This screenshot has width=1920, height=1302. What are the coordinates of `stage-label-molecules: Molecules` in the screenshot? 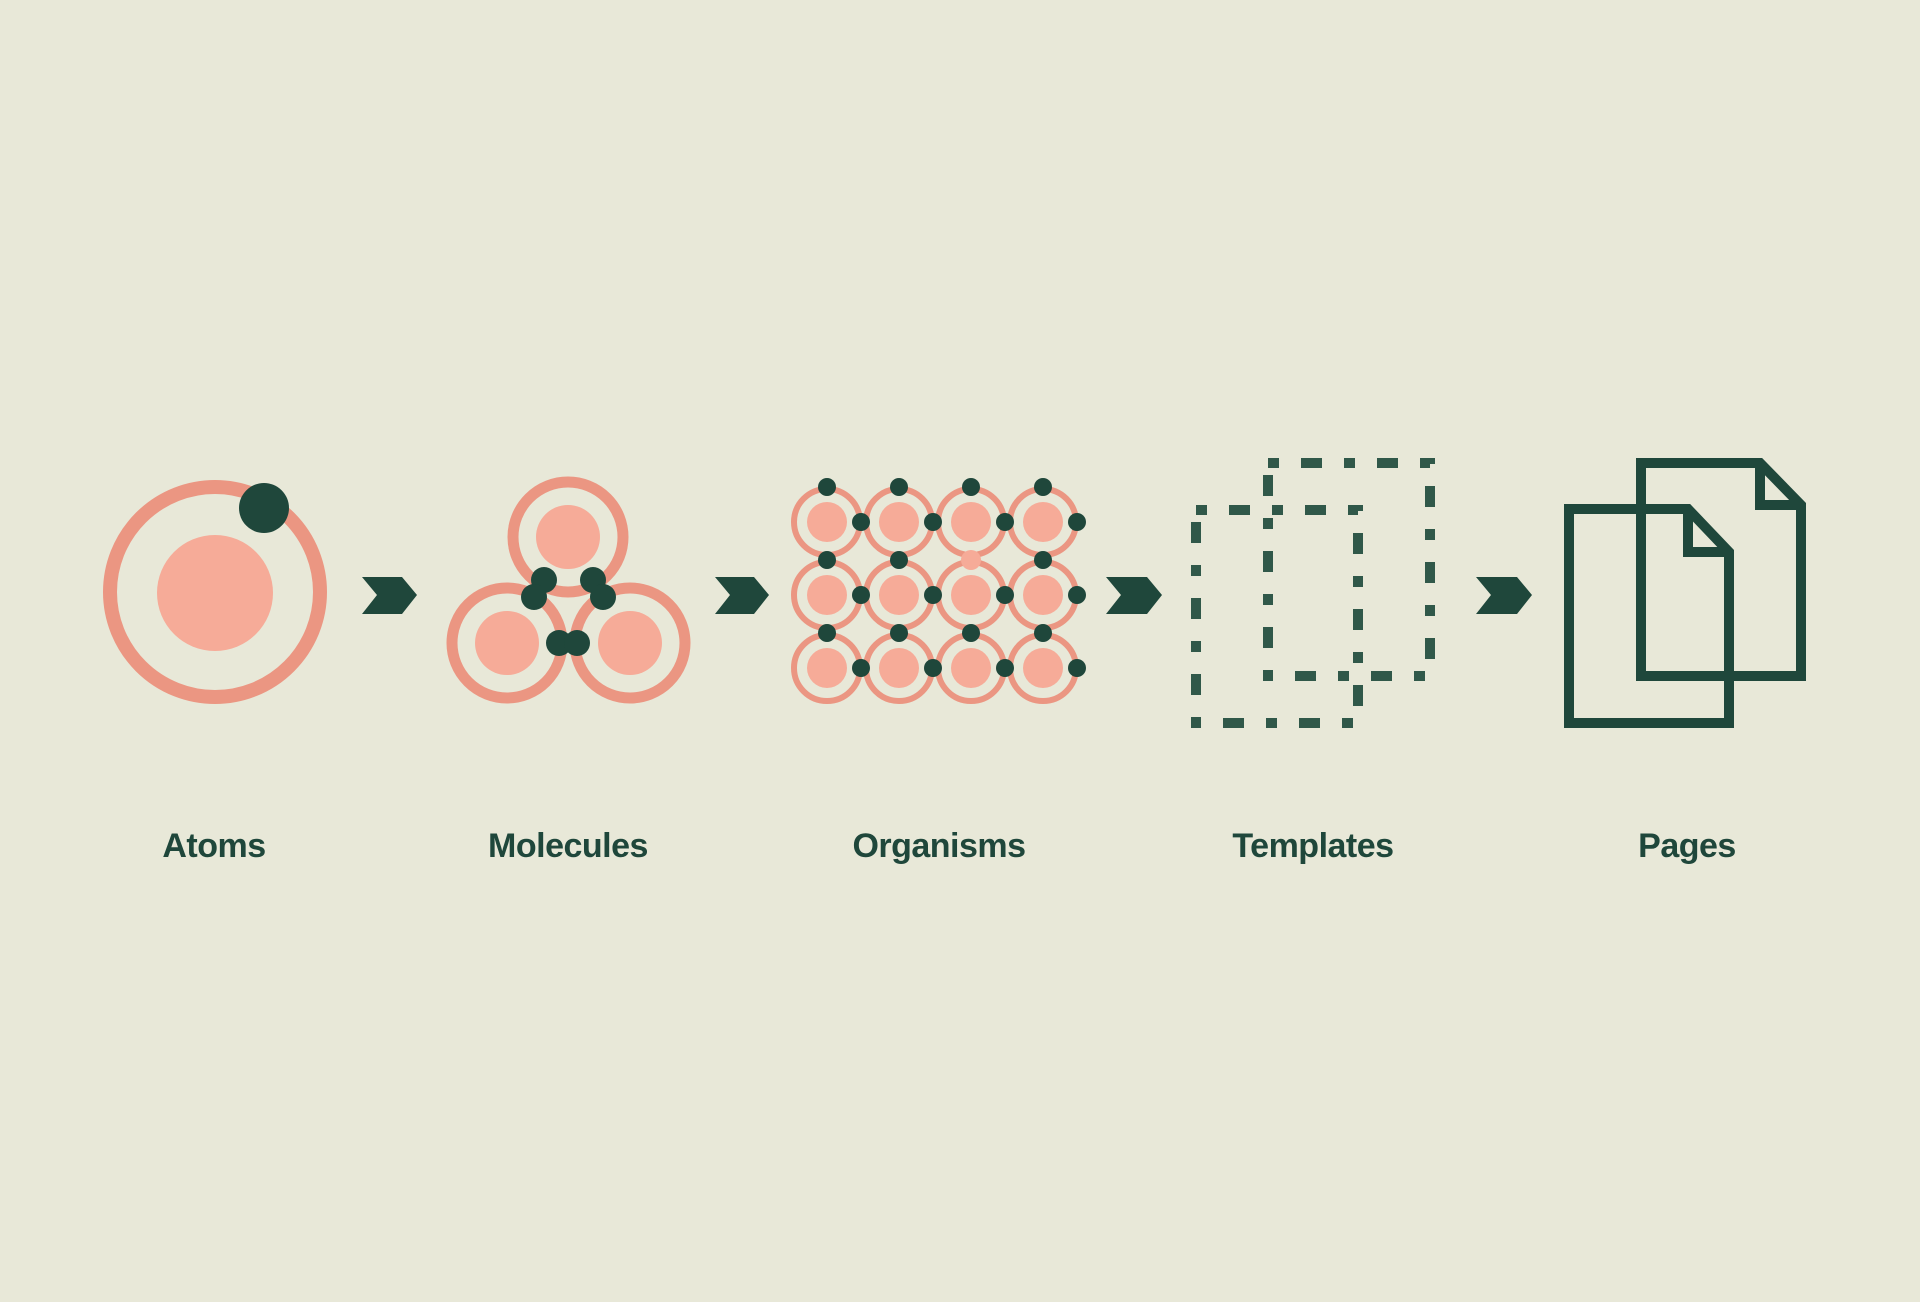 It's located at (568, 846).